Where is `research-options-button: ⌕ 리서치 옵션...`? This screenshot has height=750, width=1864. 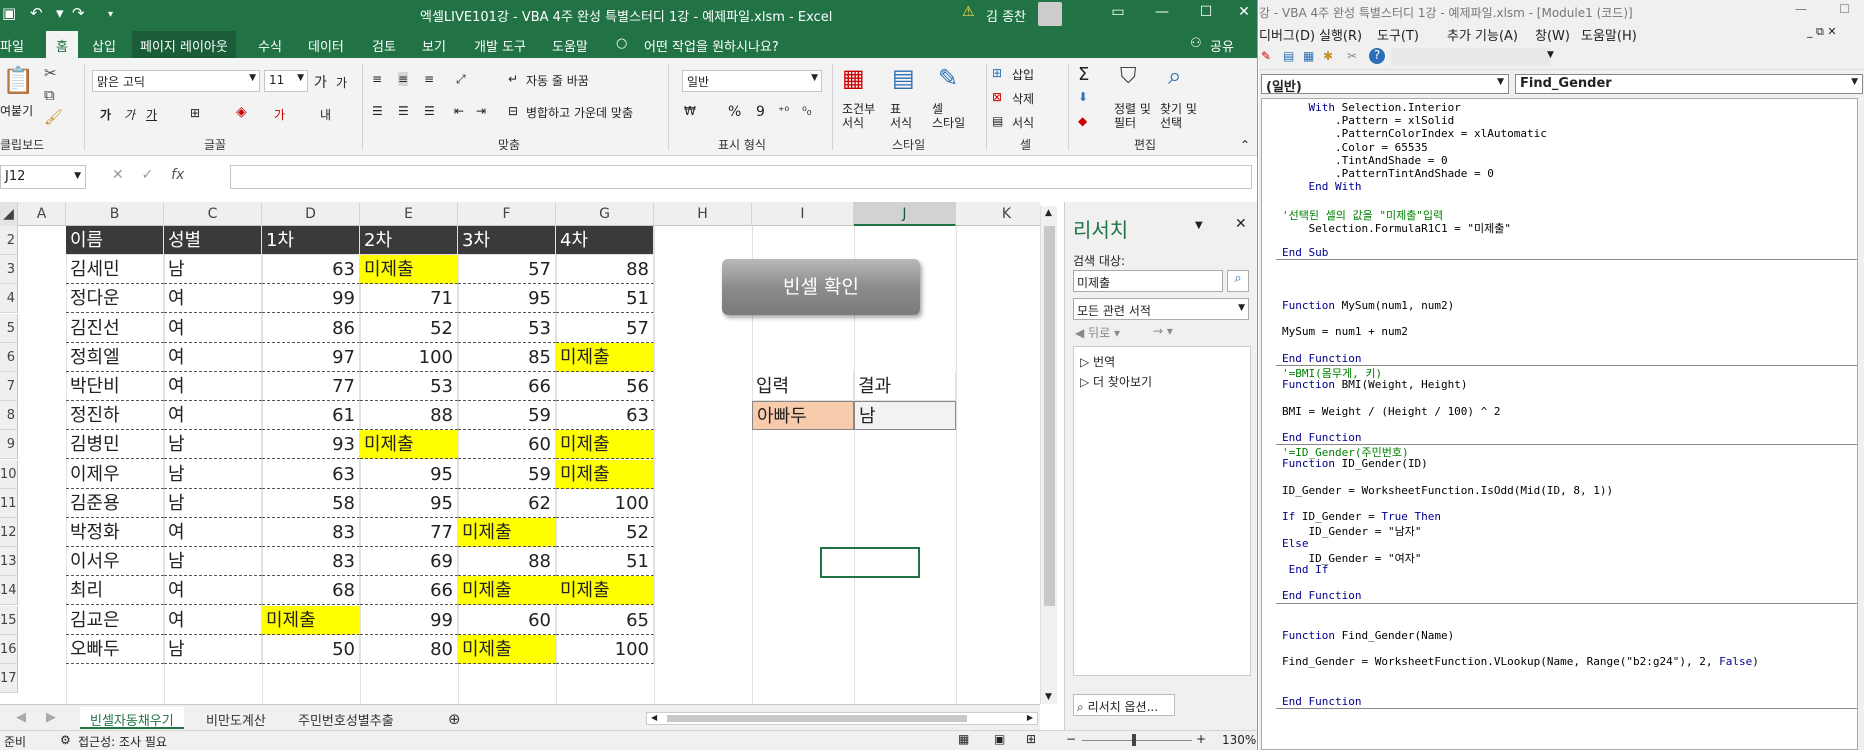 research-options-button: ⌕ 리서치 옵션... is located at coordinates (1124, 705).